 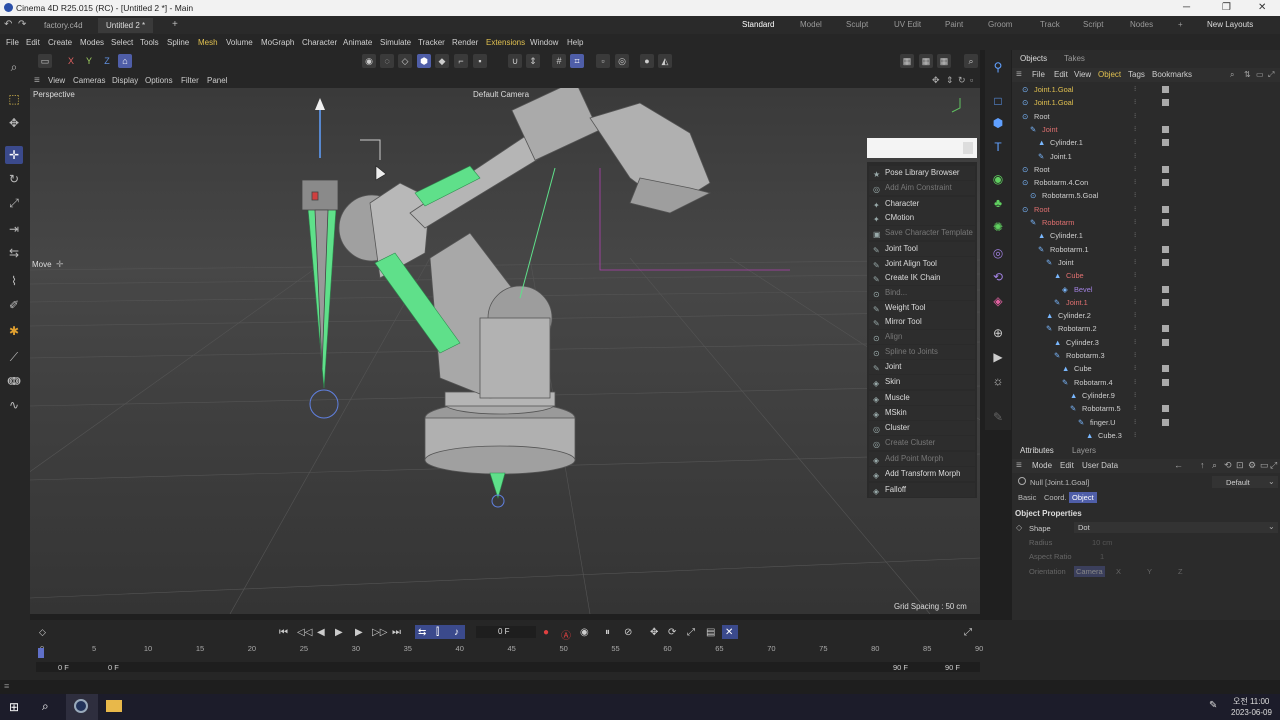 I want to click on edge-mode-icon: ◇, so click(x=405, y=61).